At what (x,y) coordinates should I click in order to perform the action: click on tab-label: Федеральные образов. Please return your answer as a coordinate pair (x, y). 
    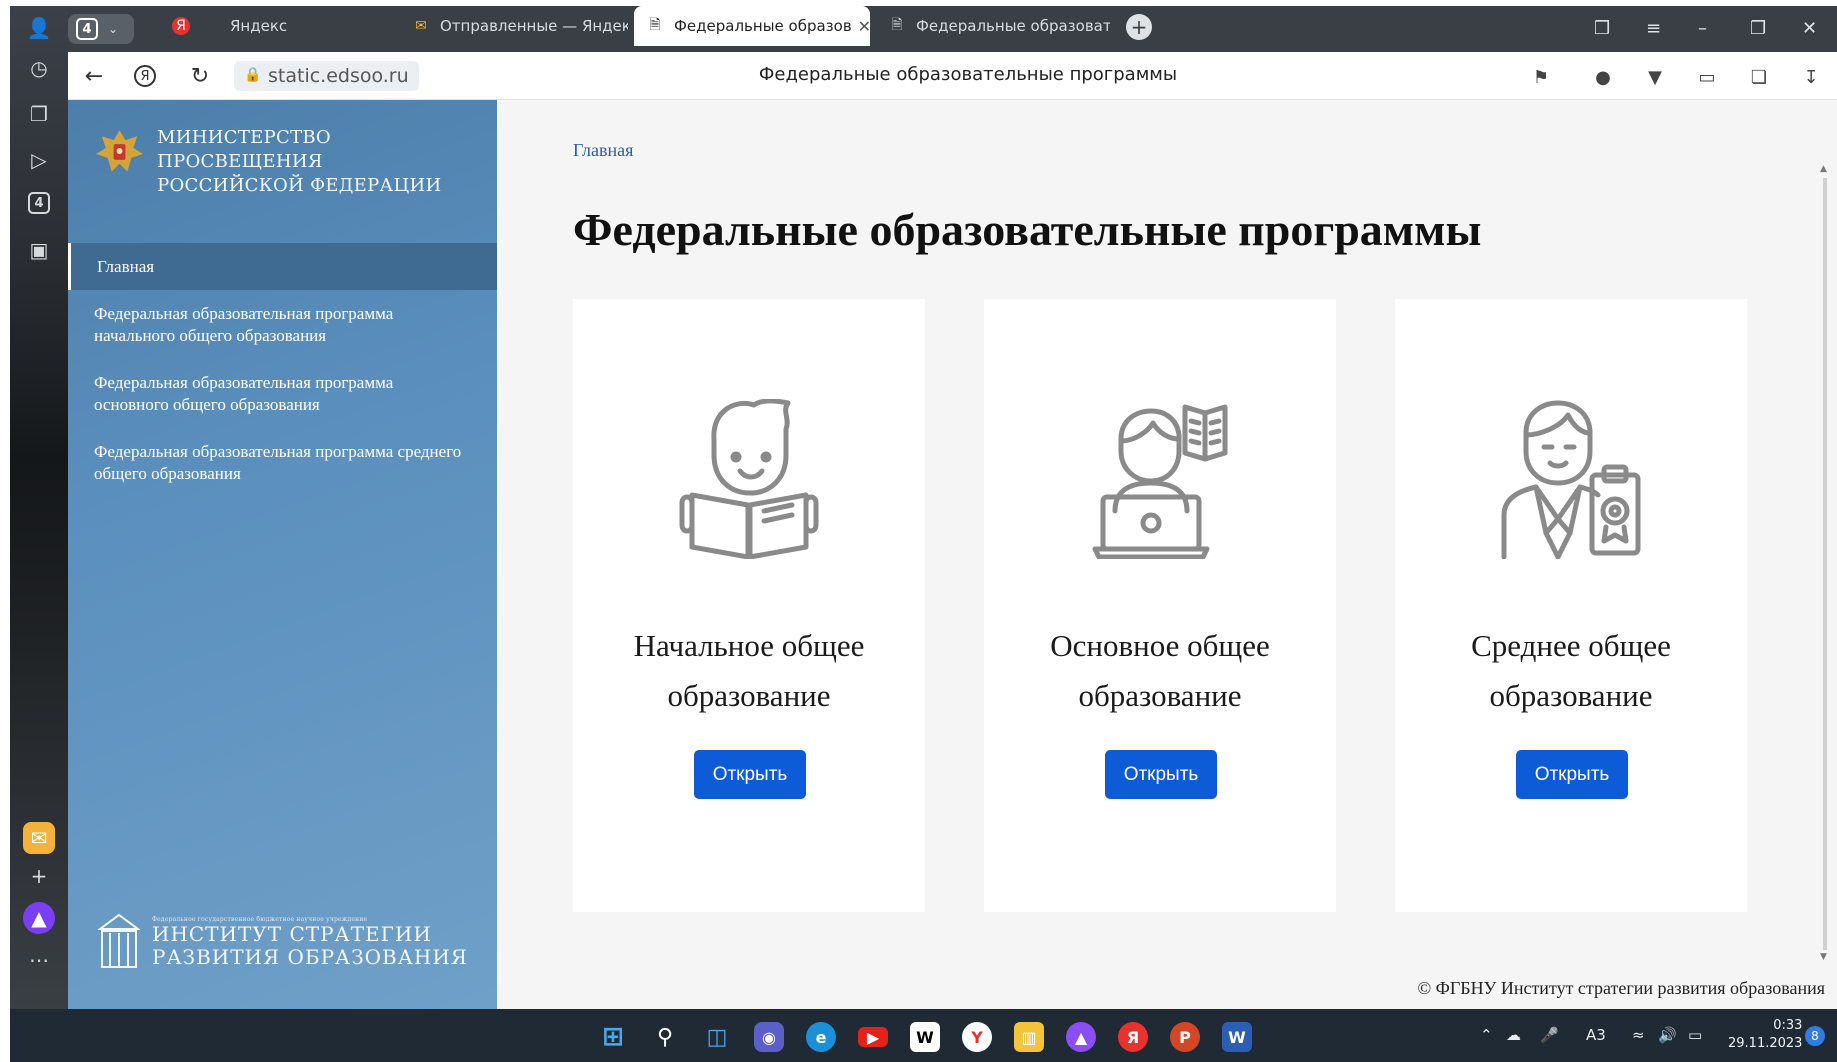
    Looking at the image, I should click on (763, 26).